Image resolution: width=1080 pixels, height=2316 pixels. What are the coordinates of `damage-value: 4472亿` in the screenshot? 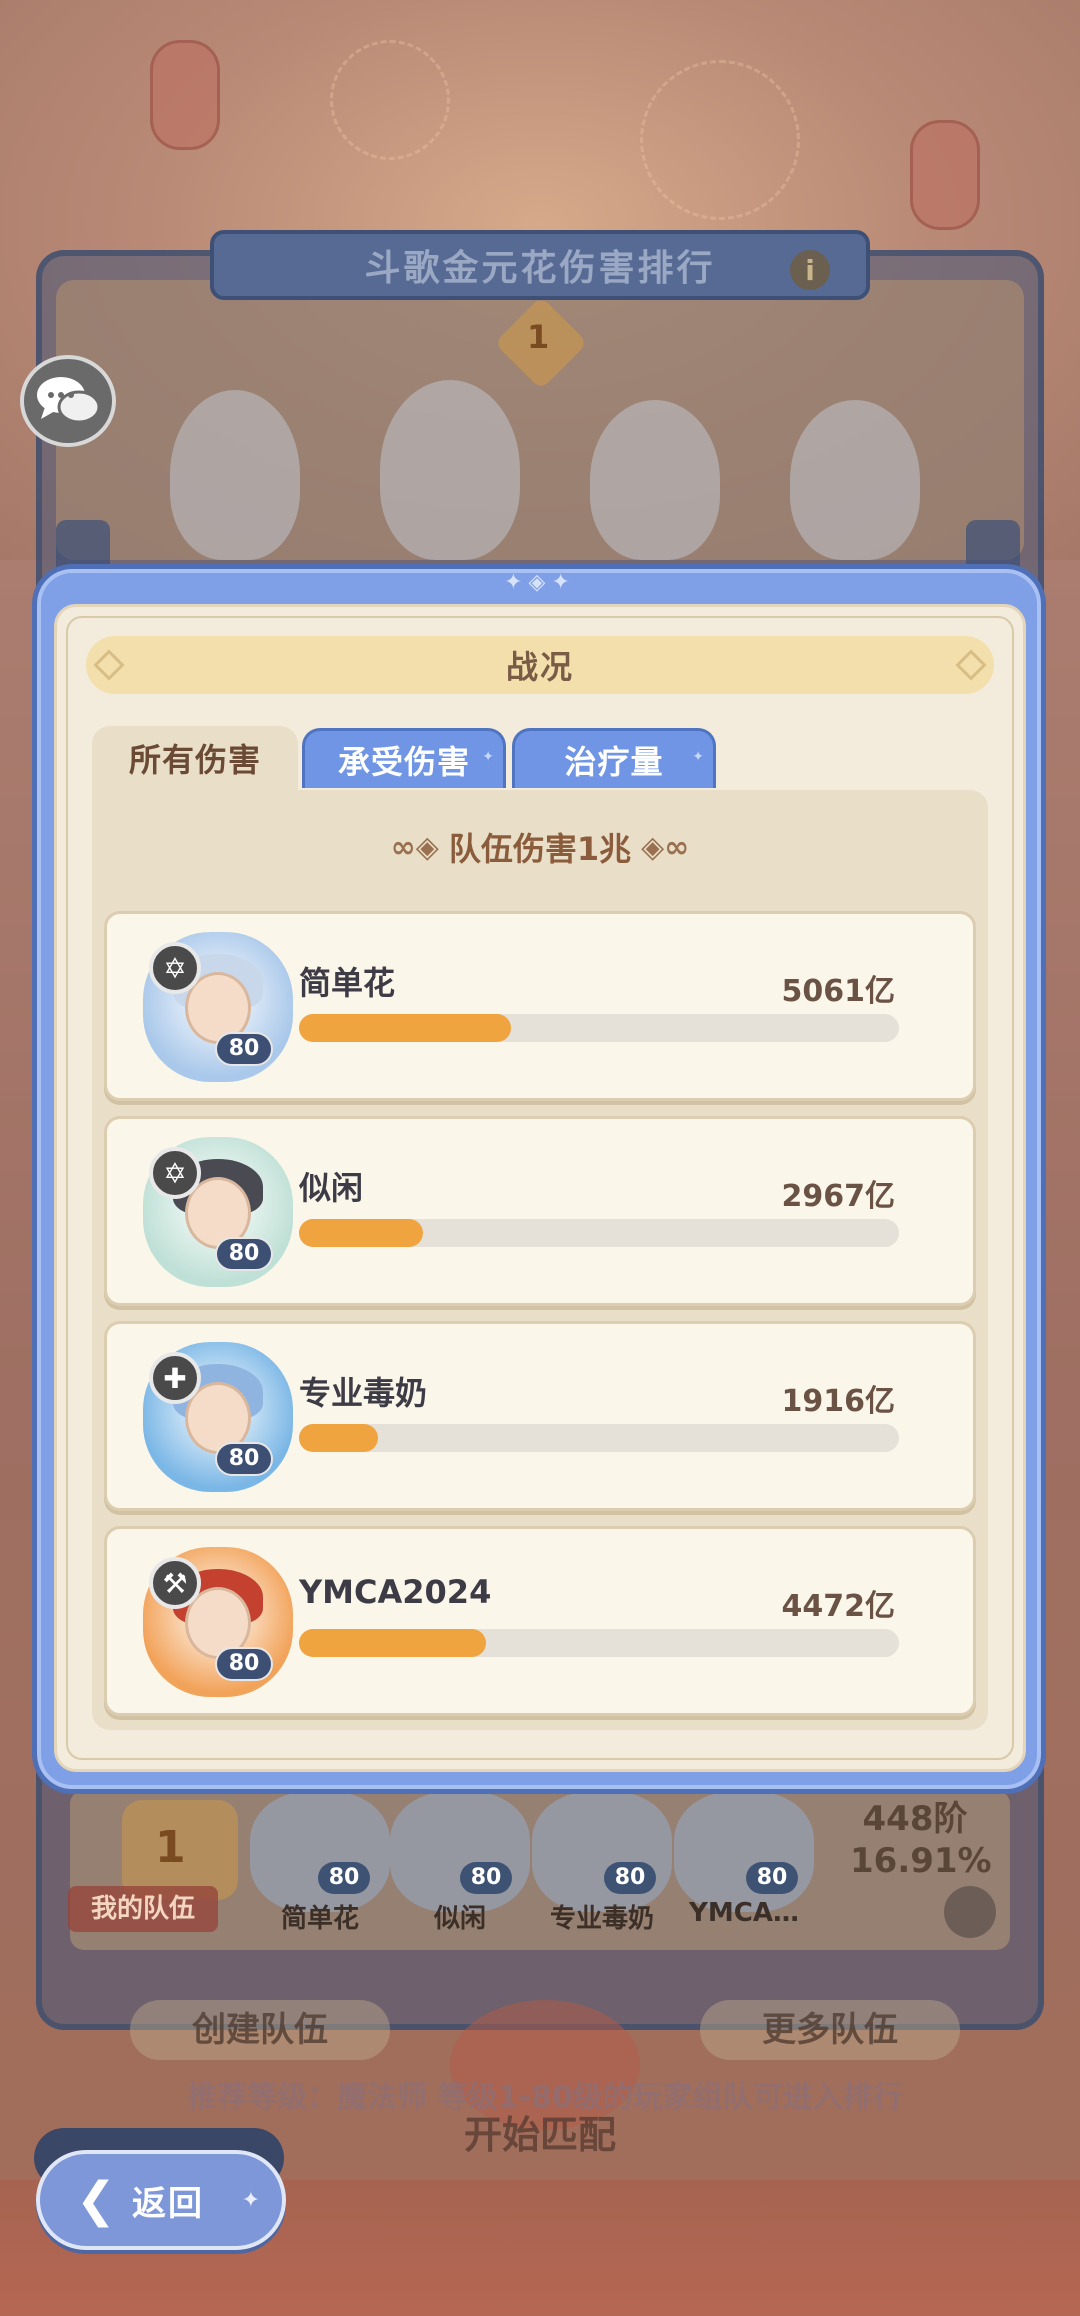 It's located at (838, 1606).